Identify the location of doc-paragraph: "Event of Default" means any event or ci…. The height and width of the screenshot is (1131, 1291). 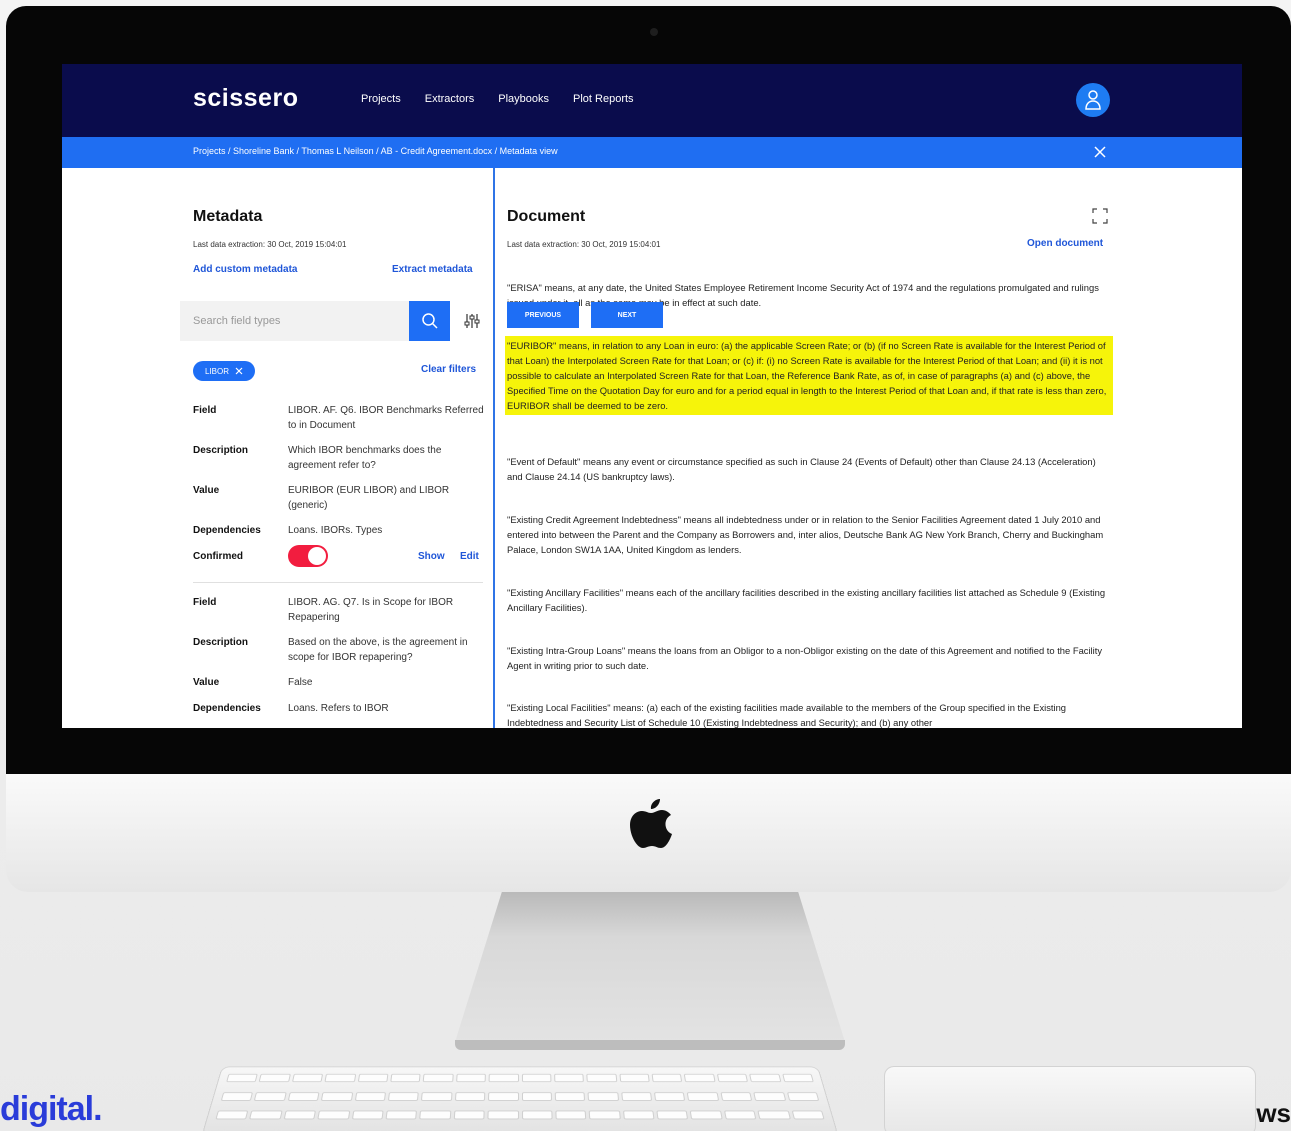
(801, 469).